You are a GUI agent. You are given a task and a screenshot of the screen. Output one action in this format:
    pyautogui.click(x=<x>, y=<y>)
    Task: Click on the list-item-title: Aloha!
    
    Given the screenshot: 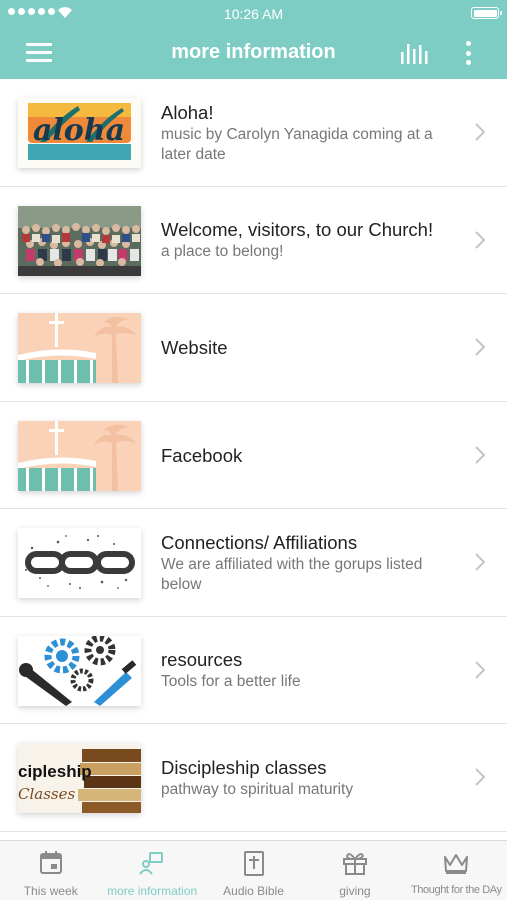 What is the action you would take?
    pyautogui.click(x=187, y=112)
    